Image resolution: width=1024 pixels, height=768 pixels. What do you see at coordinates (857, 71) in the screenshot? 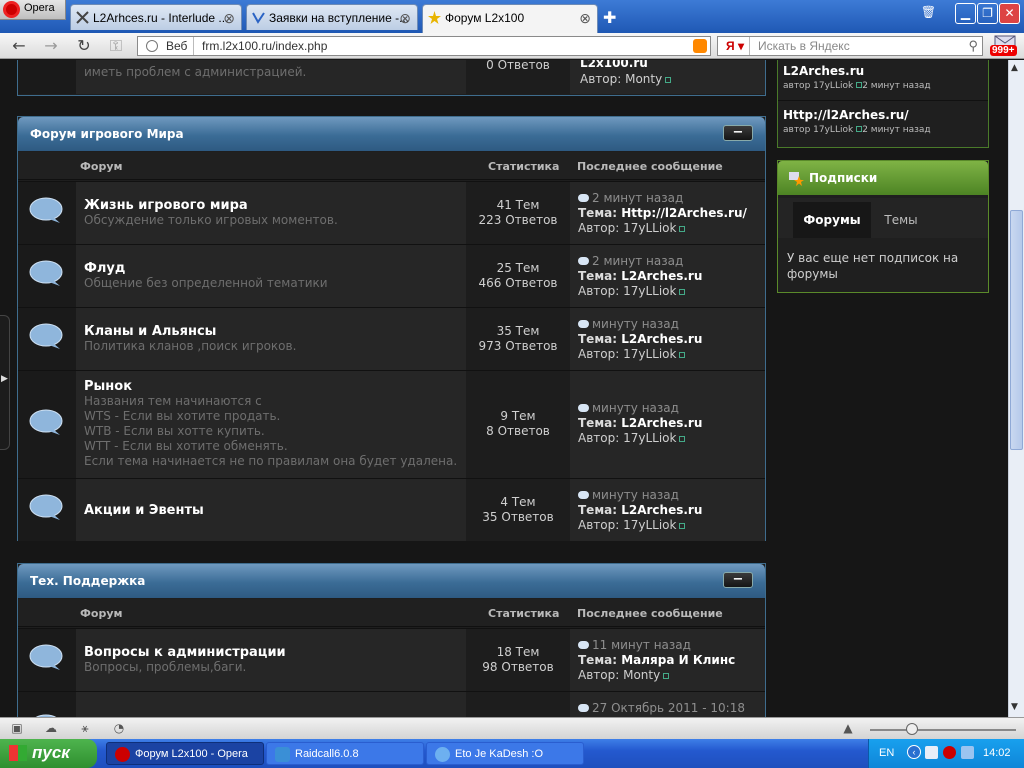
I see `recent-topic-link: L2Arches.ru` at bounding box center [857, 71].